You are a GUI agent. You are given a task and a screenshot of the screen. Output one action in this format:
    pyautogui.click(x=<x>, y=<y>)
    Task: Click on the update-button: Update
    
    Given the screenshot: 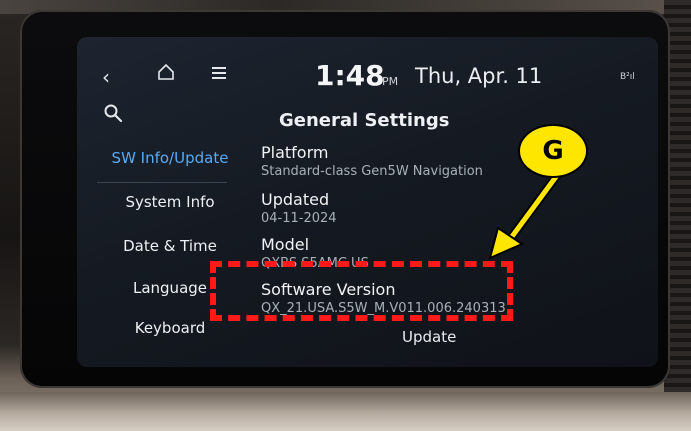 What is the action you would take?
    pyautogui.click(x=429, y=337)
    